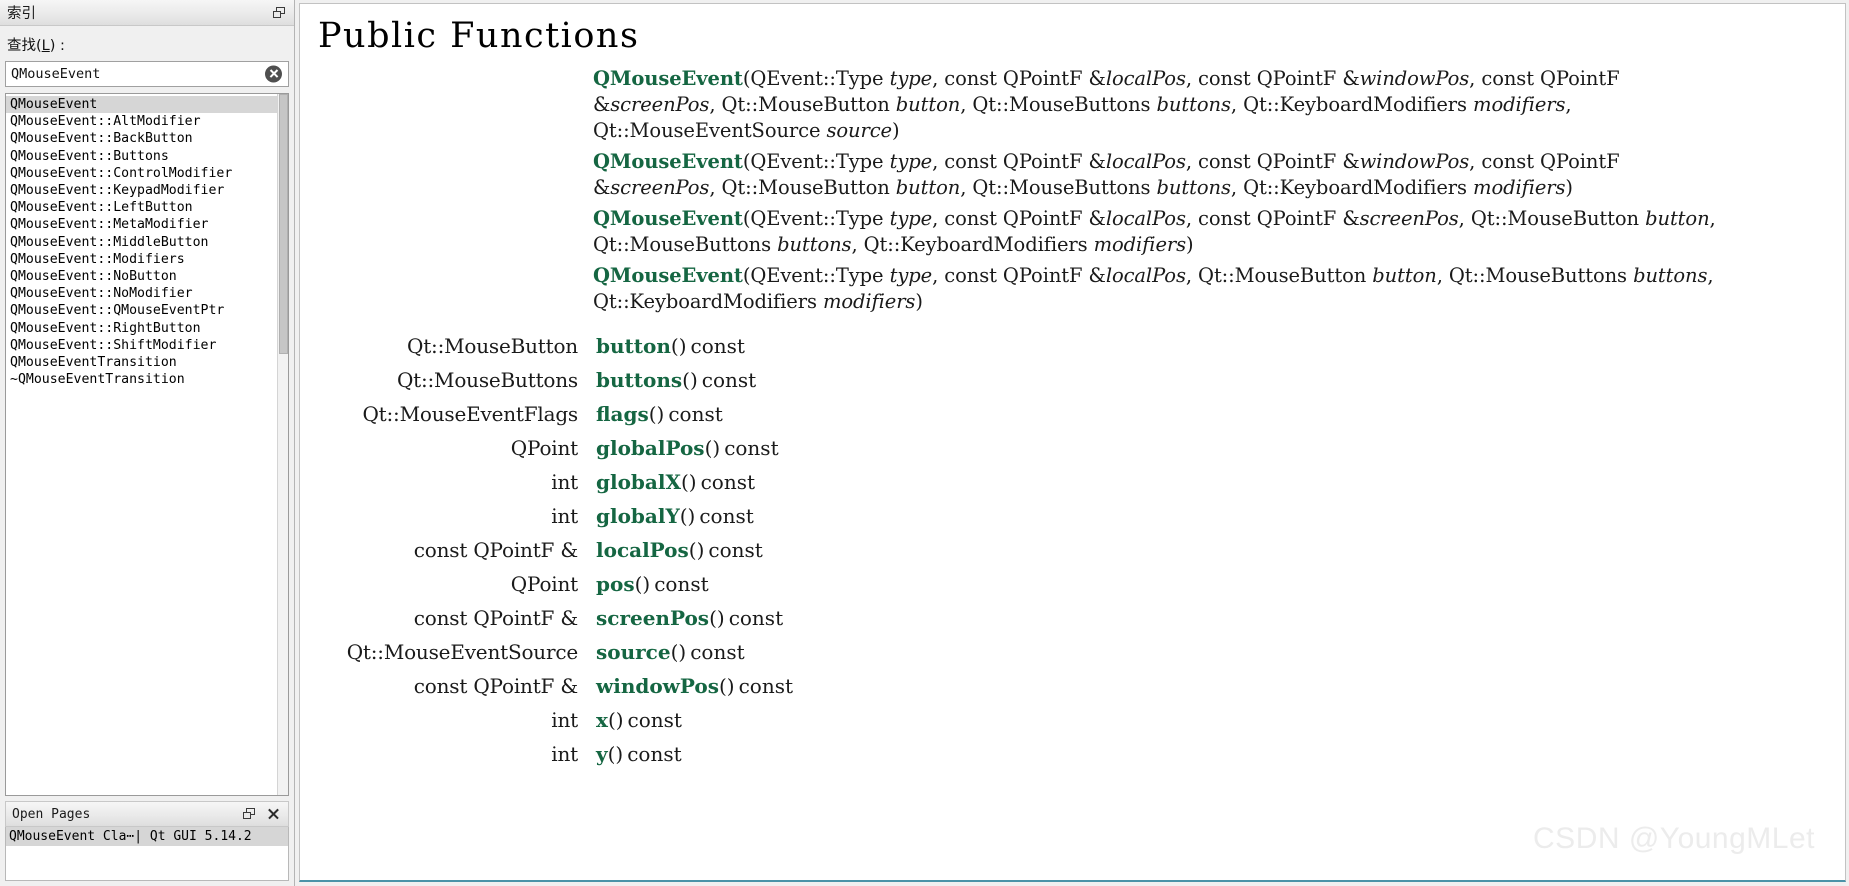 This screenshot has width=1849, height=886. I want to click on function-signature: flags() const, so click(1220, 414).